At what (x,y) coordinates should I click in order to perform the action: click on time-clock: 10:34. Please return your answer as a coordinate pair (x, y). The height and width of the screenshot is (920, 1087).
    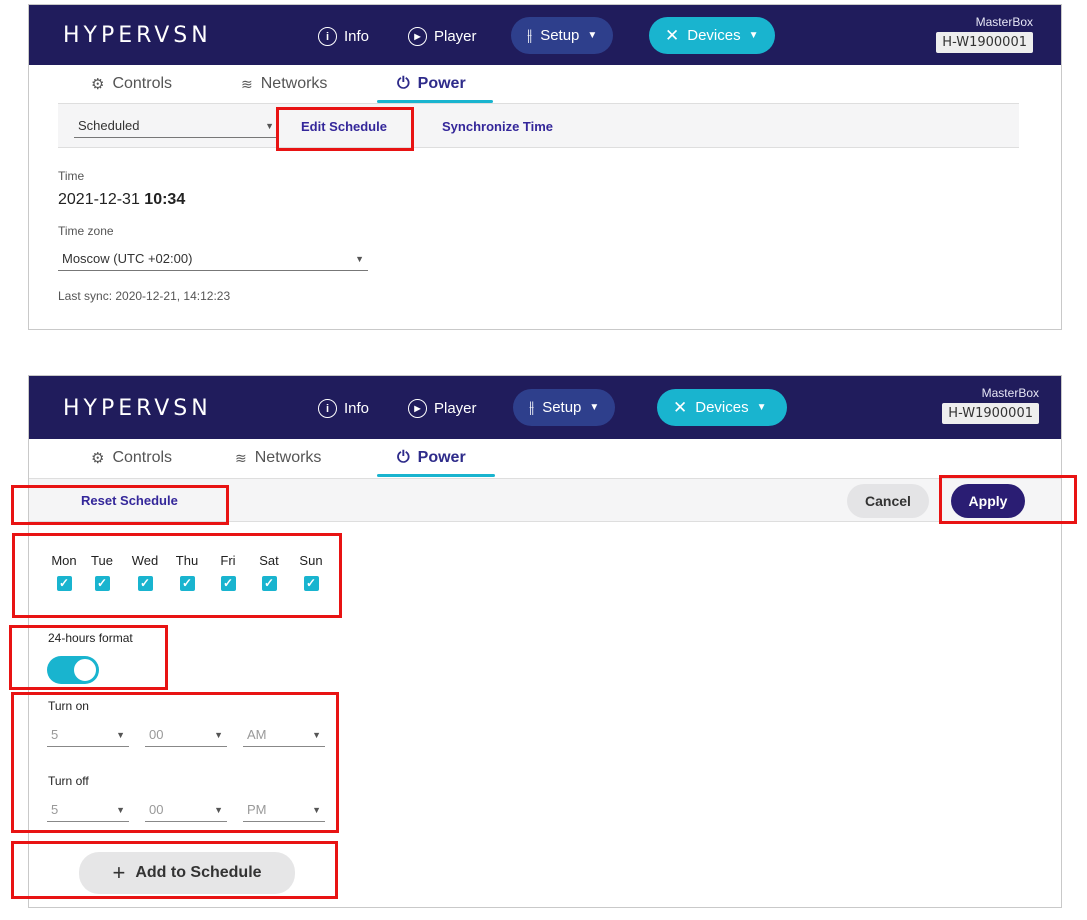
    Looking at the image, I should click on (165, 199).